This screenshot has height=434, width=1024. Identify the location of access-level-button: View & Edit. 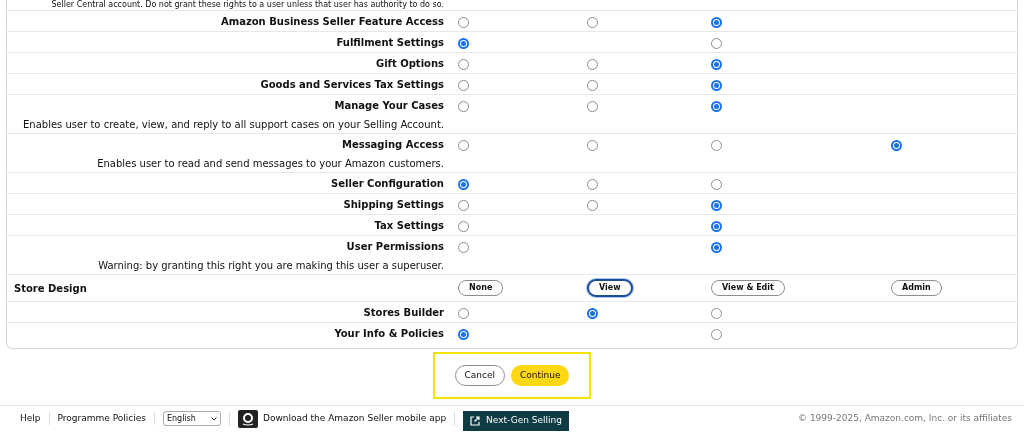
(748, 288).